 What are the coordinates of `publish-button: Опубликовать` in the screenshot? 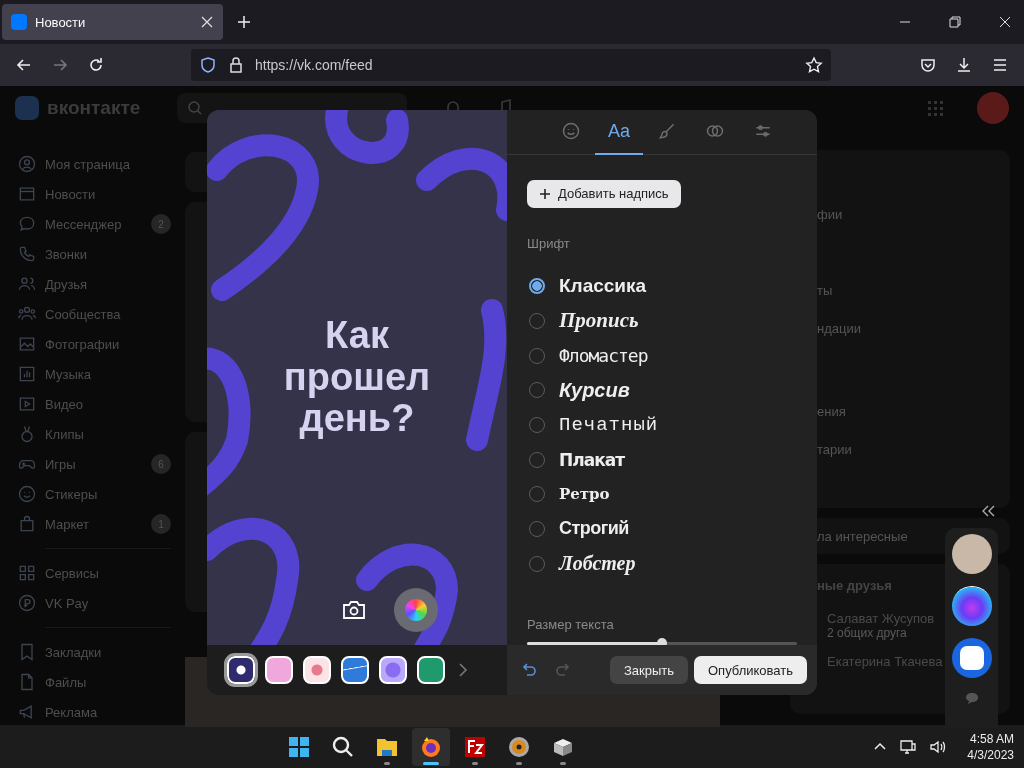 It's located at (750, 670).